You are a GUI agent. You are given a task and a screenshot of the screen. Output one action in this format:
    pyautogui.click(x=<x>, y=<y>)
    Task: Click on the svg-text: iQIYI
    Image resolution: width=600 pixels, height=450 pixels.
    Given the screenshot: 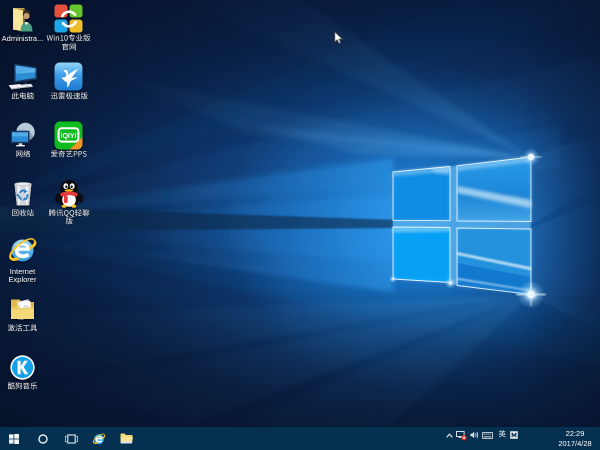 What is the action you would take?
    pyautogui.click(x=69, y=135)
    